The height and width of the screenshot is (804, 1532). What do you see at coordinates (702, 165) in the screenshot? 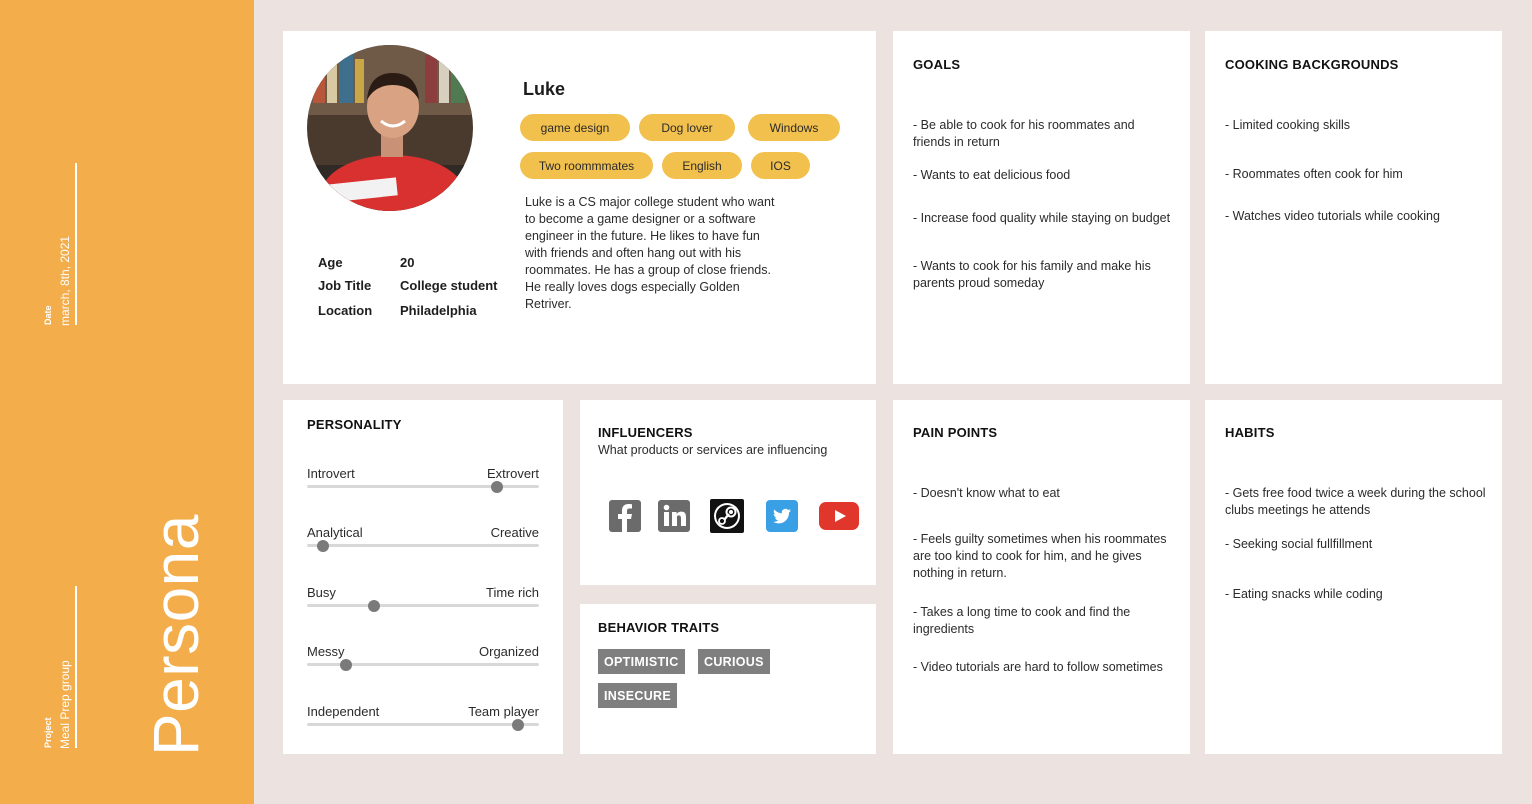
I see `tag-english: English` at bounding box center [702, 165].